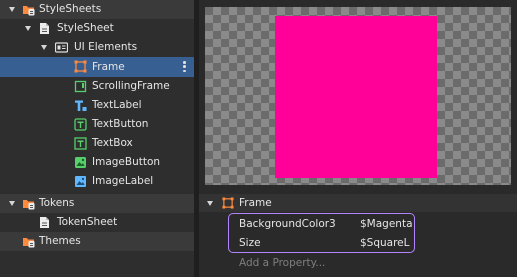  Describe the element at coordinates (97, 241) in the screenshot. I see `tree-item-themes: Themes` at that location.